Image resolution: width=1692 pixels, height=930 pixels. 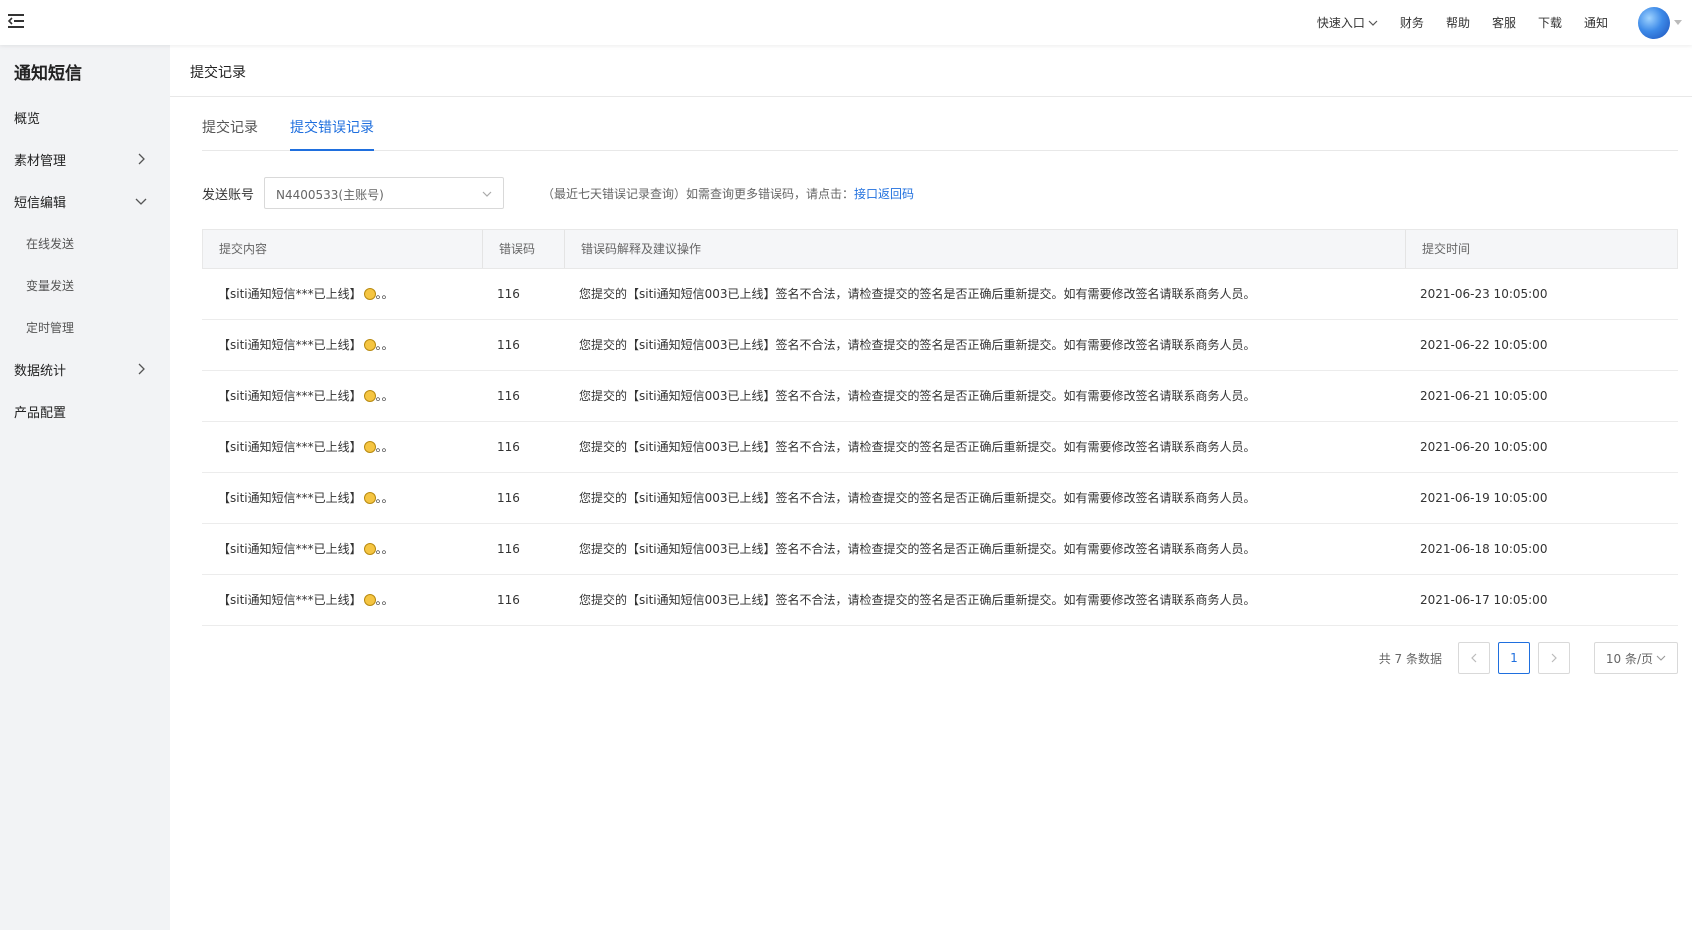 What do you see at coordinates (40, 371) in the screenshot?
I see `sidebar-item-label: 数据统计` at bounding box center [40, 371].